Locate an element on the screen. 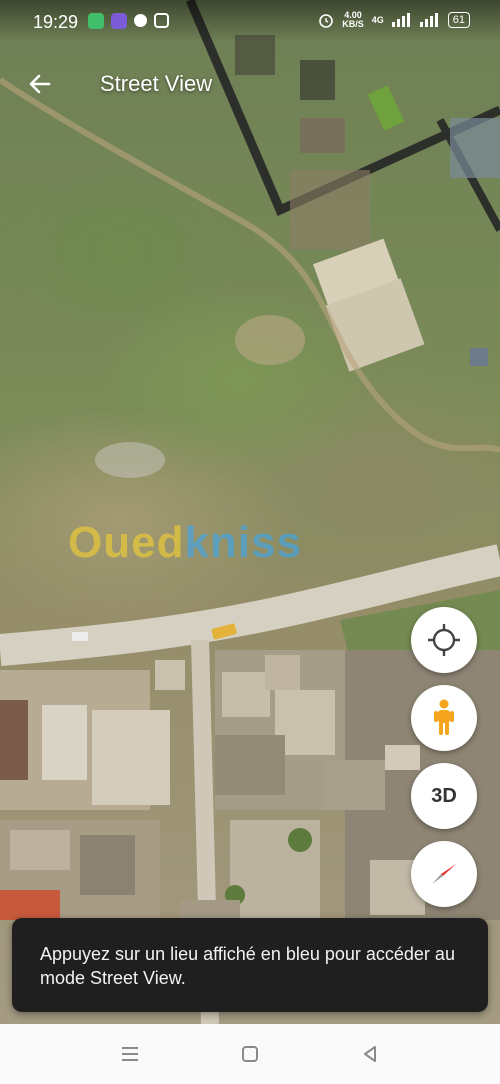  menu-icon is located at coordinates (130, 1054).